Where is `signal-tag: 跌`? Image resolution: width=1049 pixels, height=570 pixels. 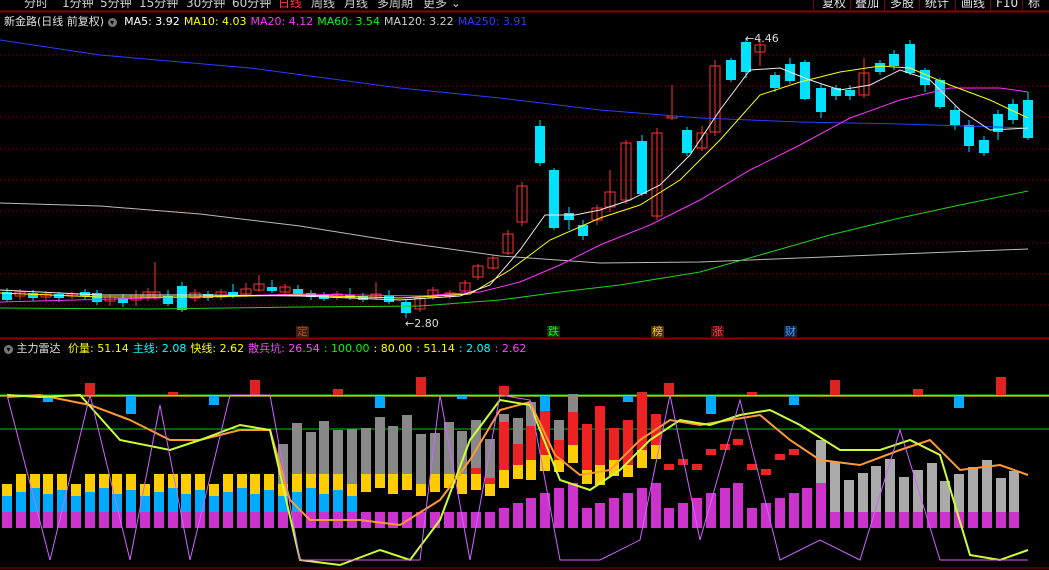
signal-tag: 跌 is located at coordinates (553, 332).